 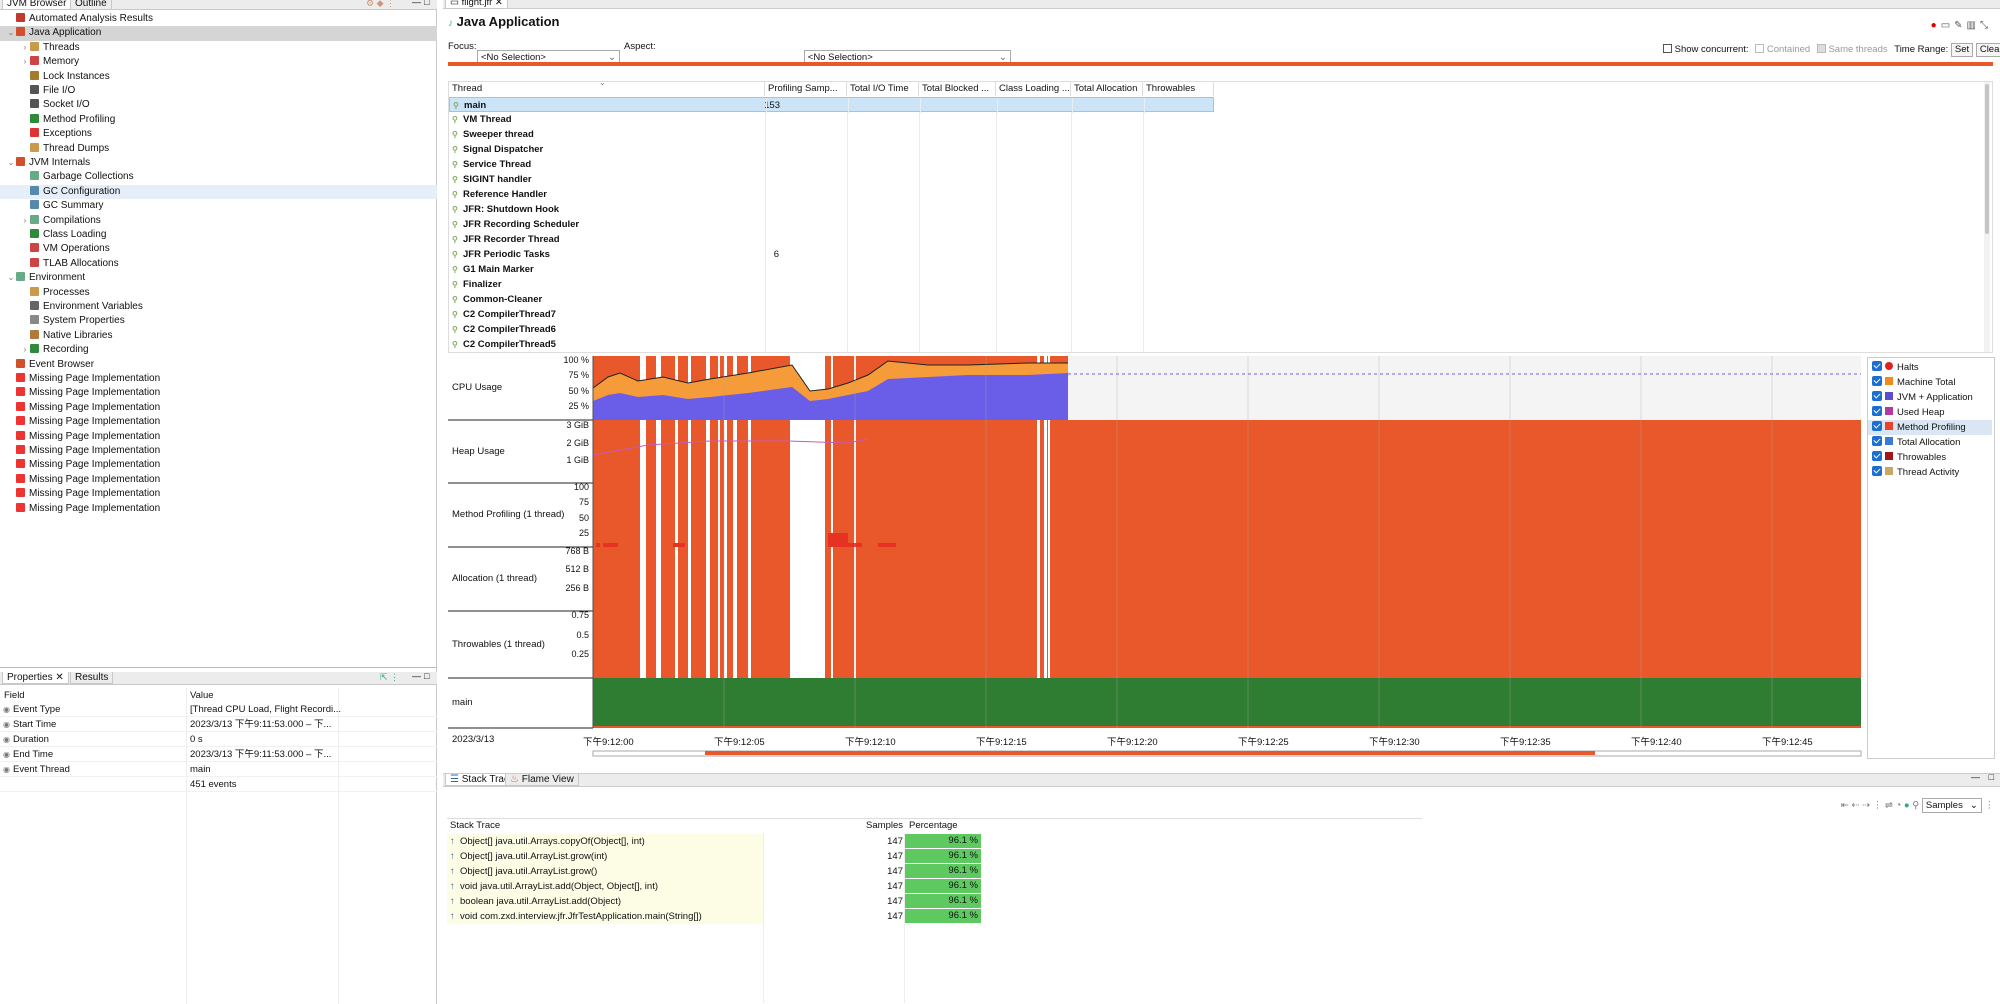 I want to click on contained-checkbox, so click(x=1760, y=48).